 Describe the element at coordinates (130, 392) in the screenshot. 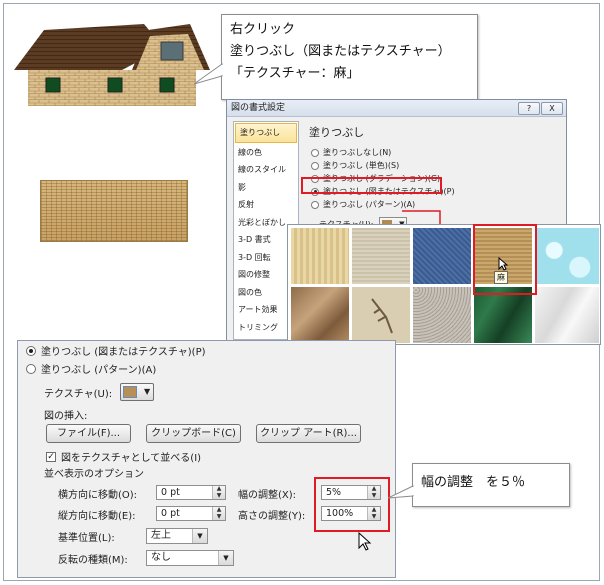

I see `texture-thumb-icon` at that location.